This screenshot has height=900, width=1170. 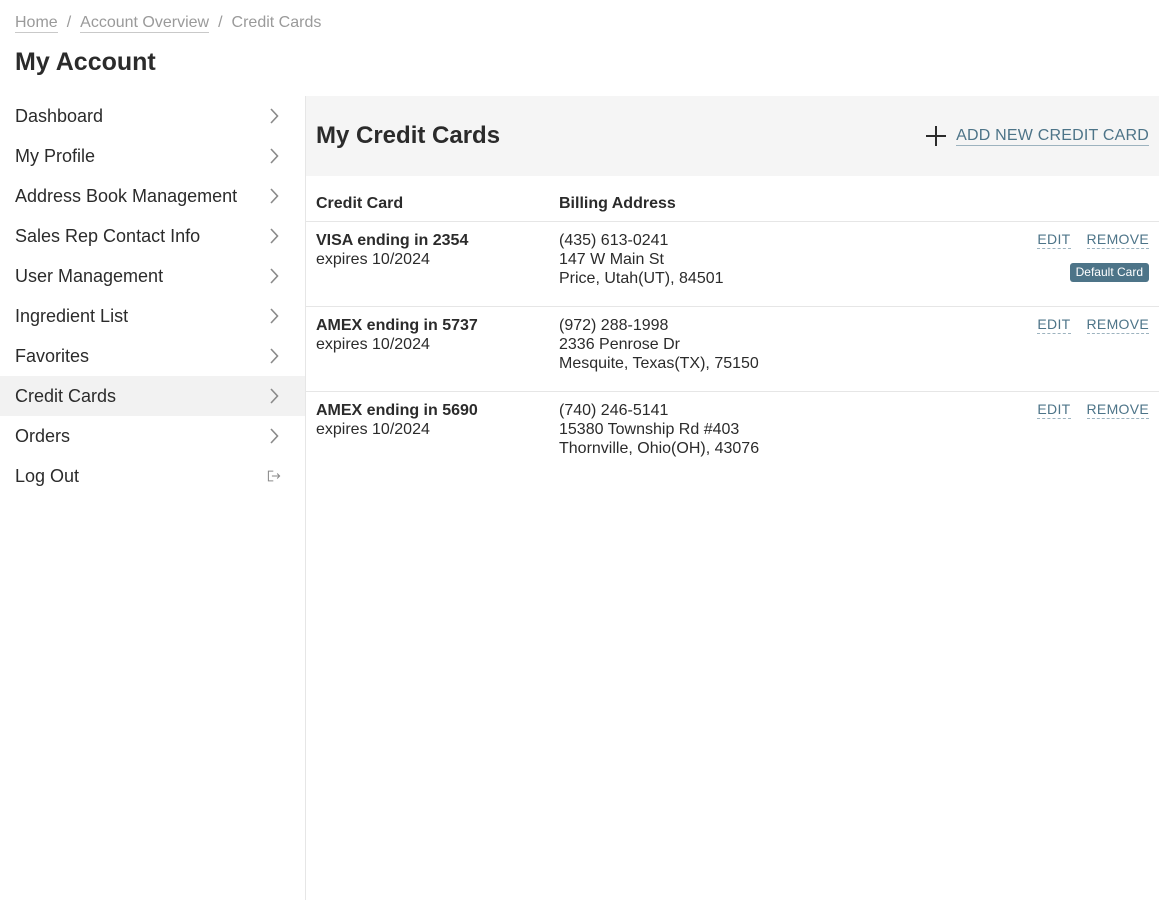 I want to click on billing-city: Price, Utah(UT), 84501, so click(x=641, y=278).